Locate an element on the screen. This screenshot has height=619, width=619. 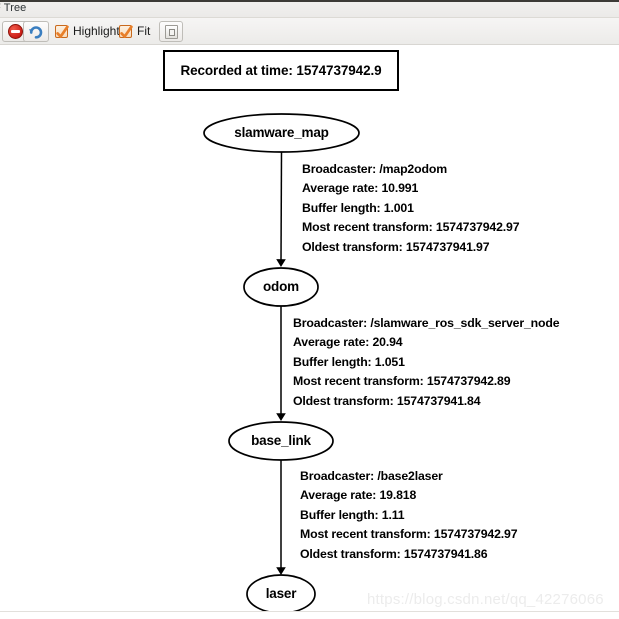
edge-oldest-transform: Oldest transform: 1574737941.86 is located at coordinates (394, 553).